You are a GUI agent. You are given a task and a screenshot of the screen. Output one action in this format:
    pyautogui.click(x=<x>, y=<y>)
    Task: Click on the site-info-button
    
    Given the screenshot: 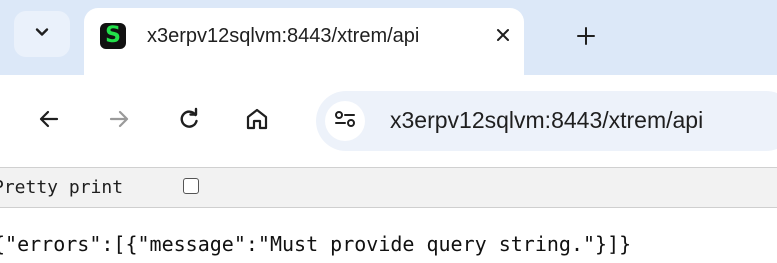 What is the action you would take?
    pyautogui.click(x=345, y=121)
    